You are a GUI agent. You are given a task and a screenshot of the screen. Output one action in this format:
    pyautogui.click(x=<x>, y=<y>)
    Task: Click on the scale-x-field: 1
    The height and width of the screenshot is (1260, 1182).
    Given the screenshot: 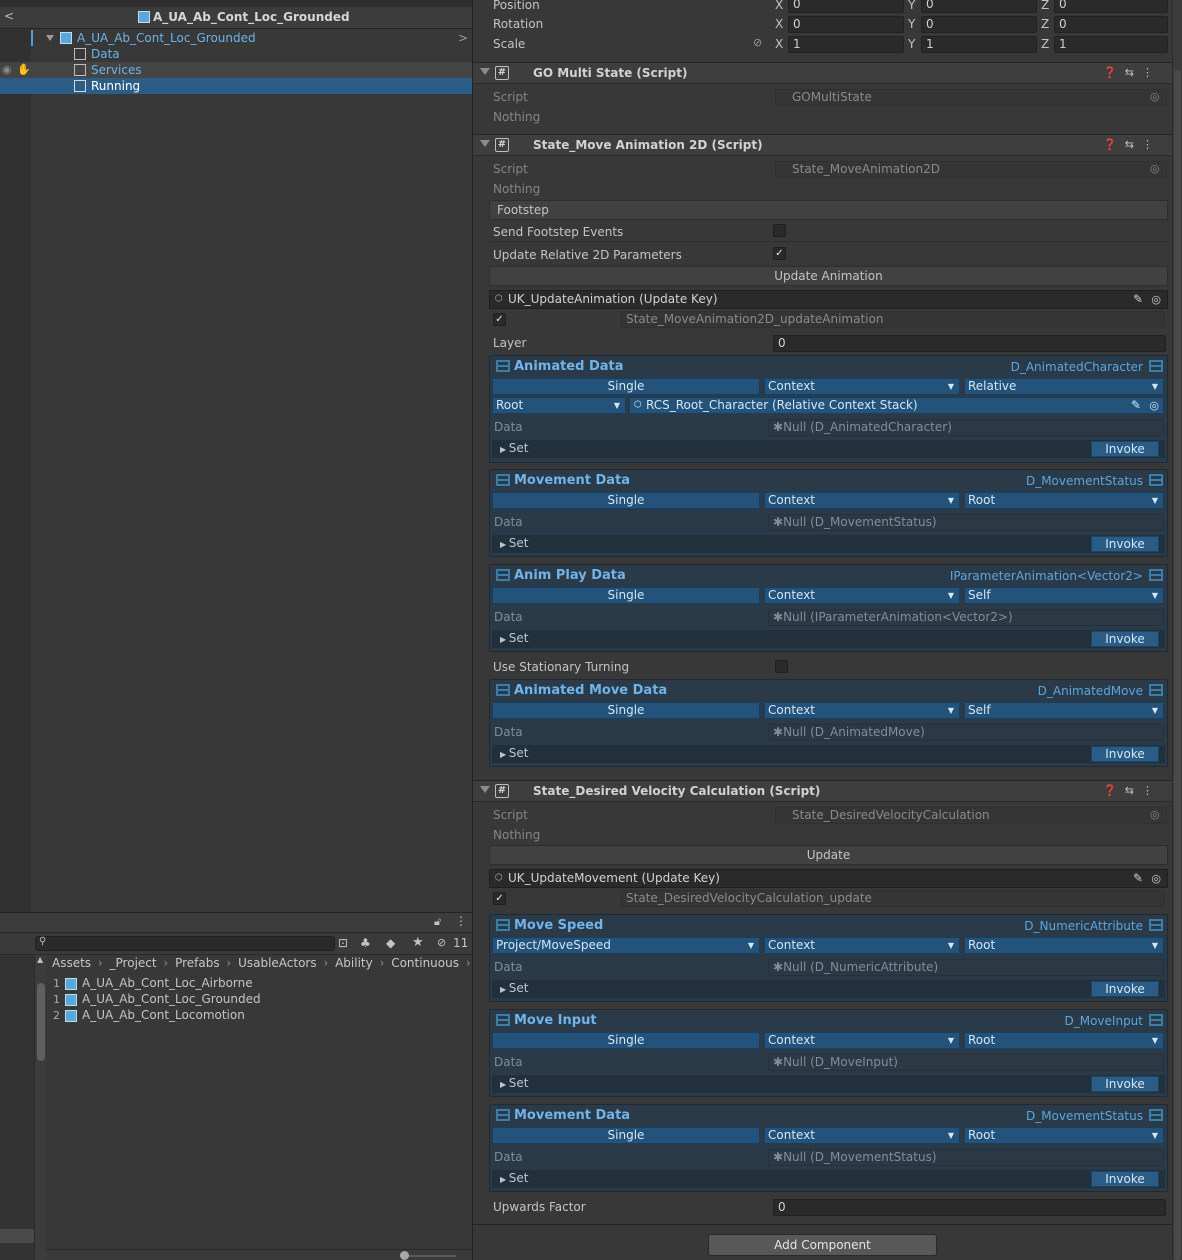 What is the action you would take?
    pyautogui.click(x=846, y=44)
    